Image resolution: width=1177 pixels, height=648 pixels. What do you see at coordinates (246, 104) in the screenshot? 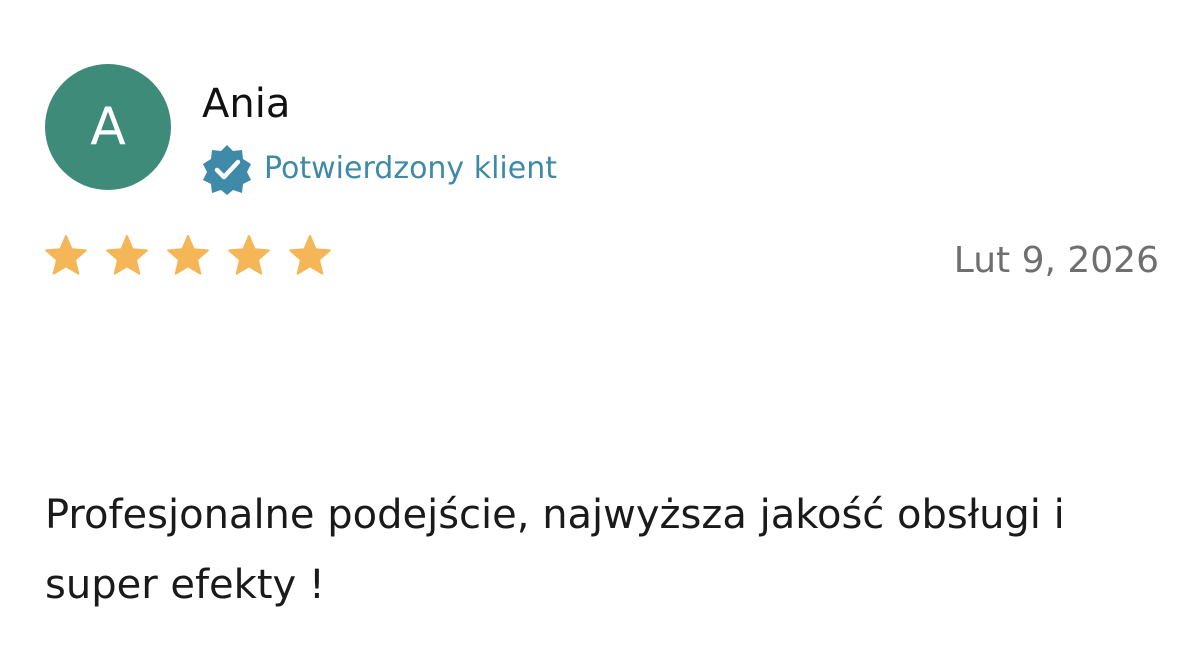
I see `author-name: Ania` at bounding box center [246, 104].